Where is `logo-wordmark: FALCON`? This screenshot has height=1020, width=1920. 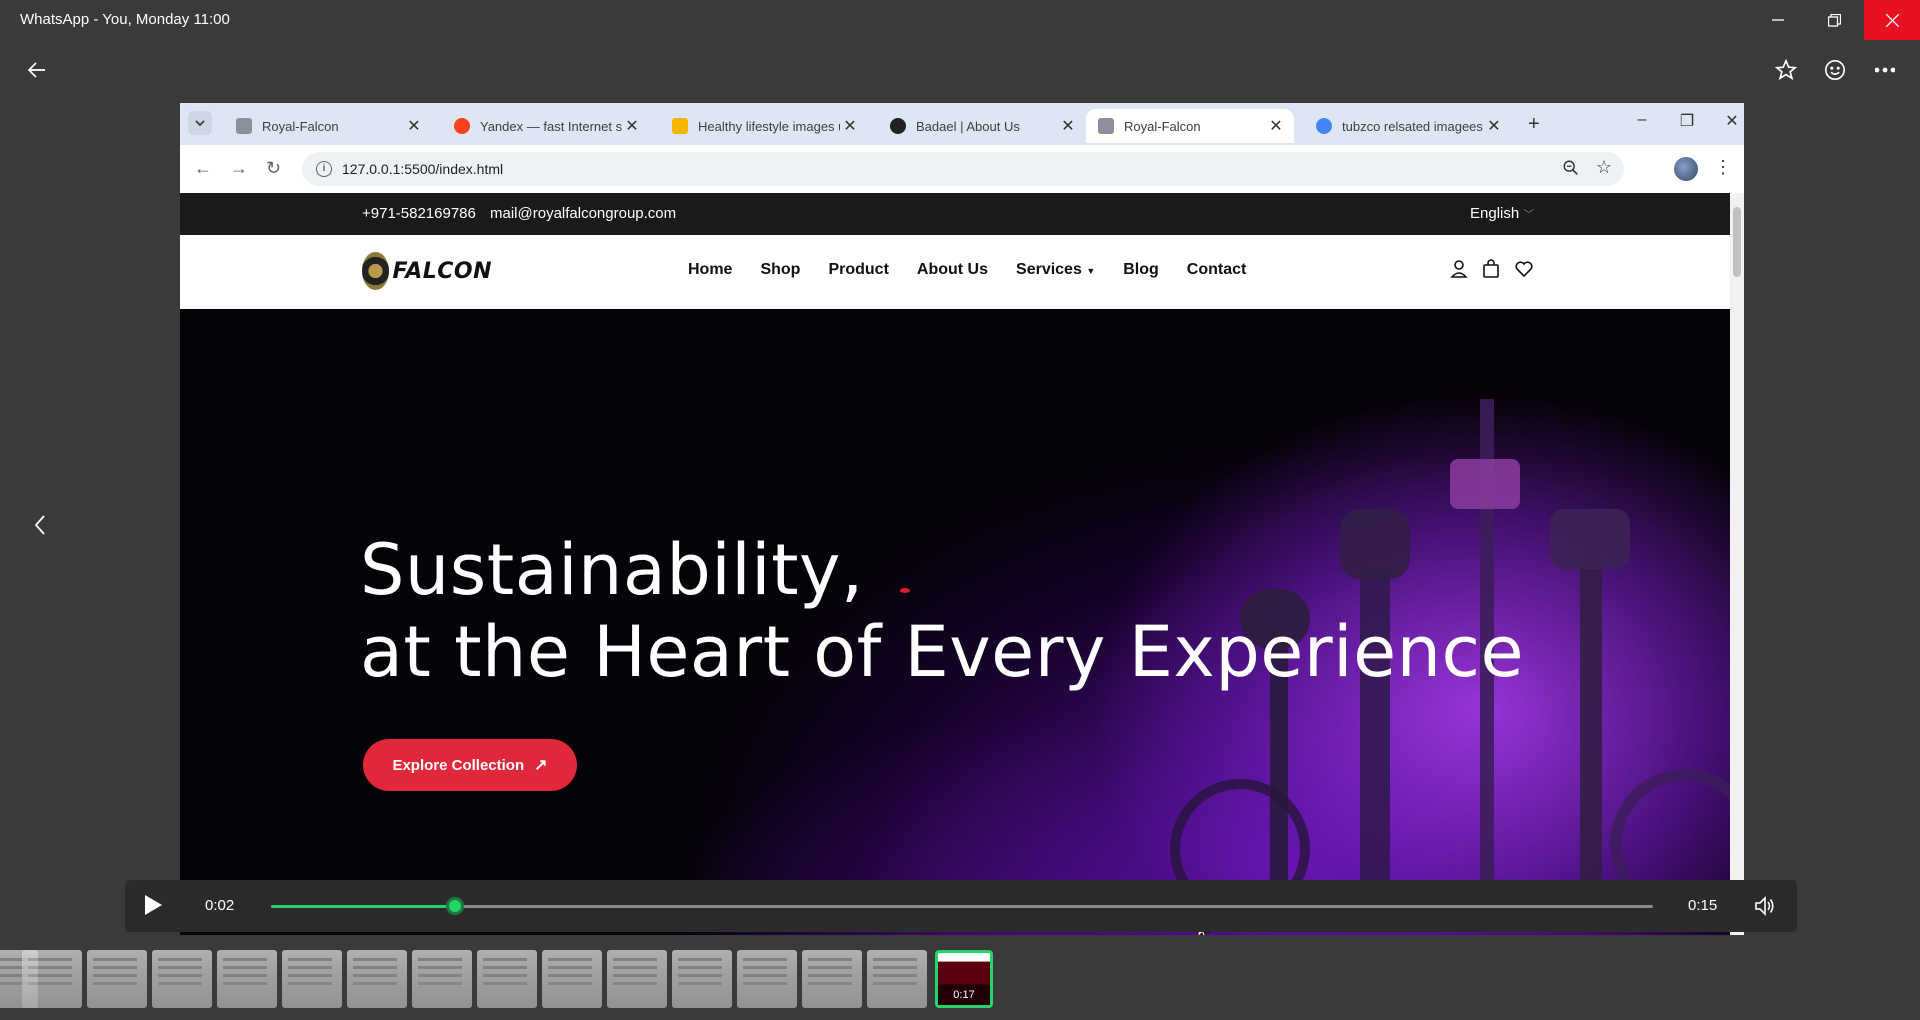
logo-wordmark: FALCON is located at coordinates (442, 271).